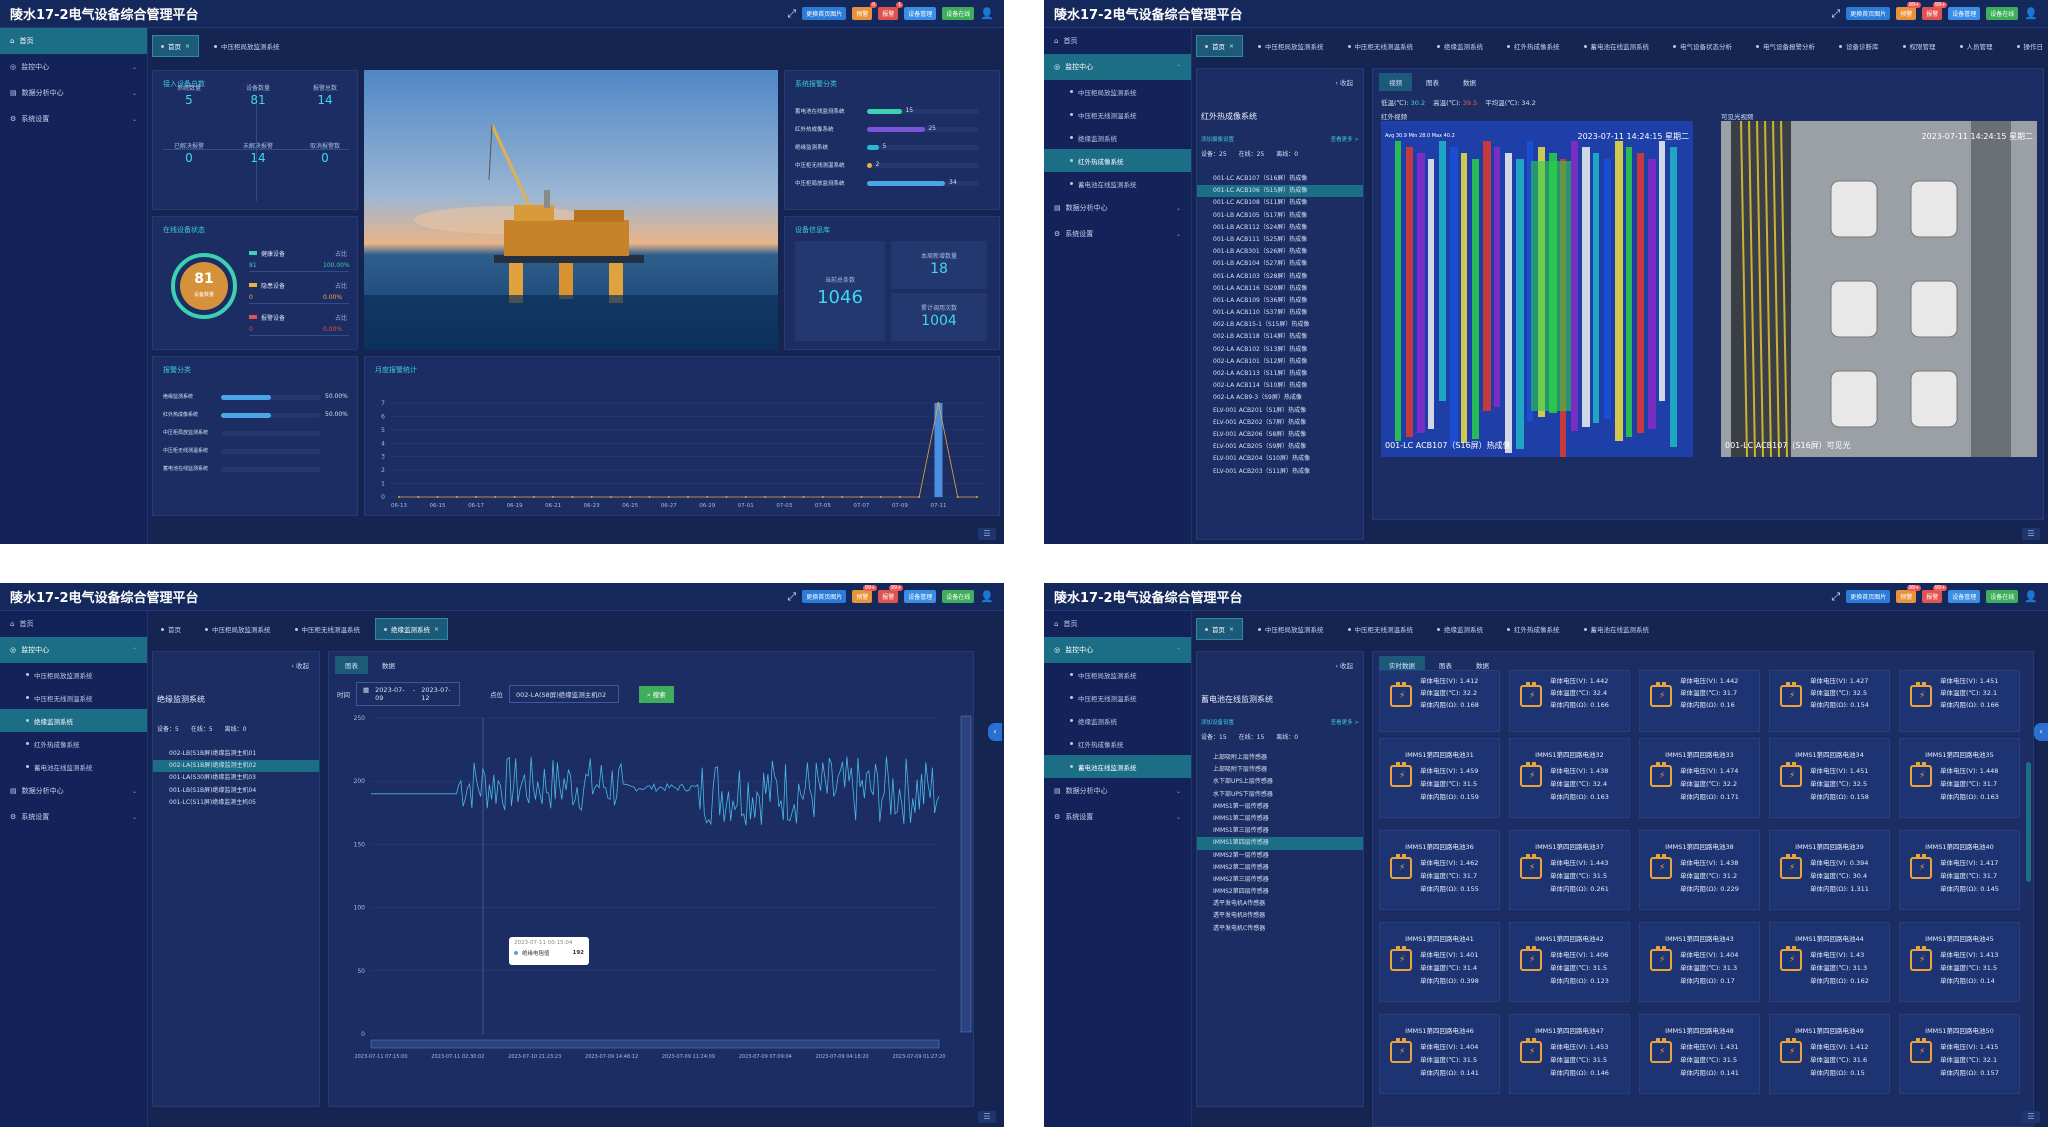 This screenshot has height=1129, width=2048. What do you see at coordinates (2028, 46) in the screenshot?
I see `tab-item: 操作日` at bounding box center [2028, 46].